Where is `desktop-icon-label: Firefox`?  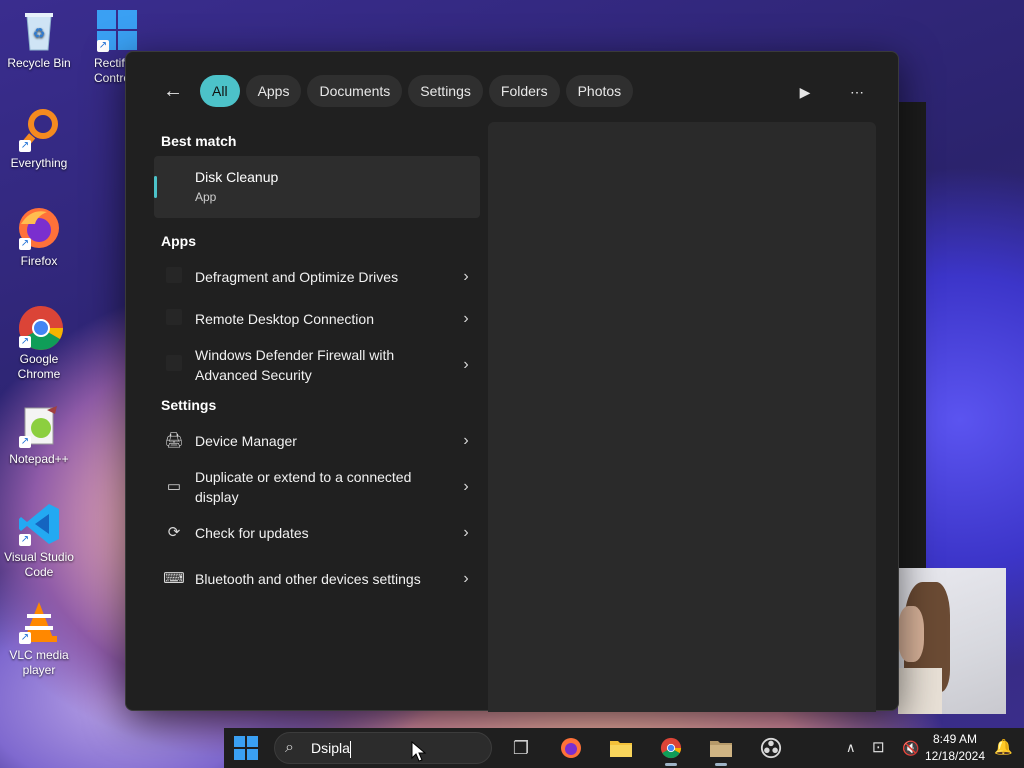
desktop-icon-label: Firefox is located at coordinates (39, 261).